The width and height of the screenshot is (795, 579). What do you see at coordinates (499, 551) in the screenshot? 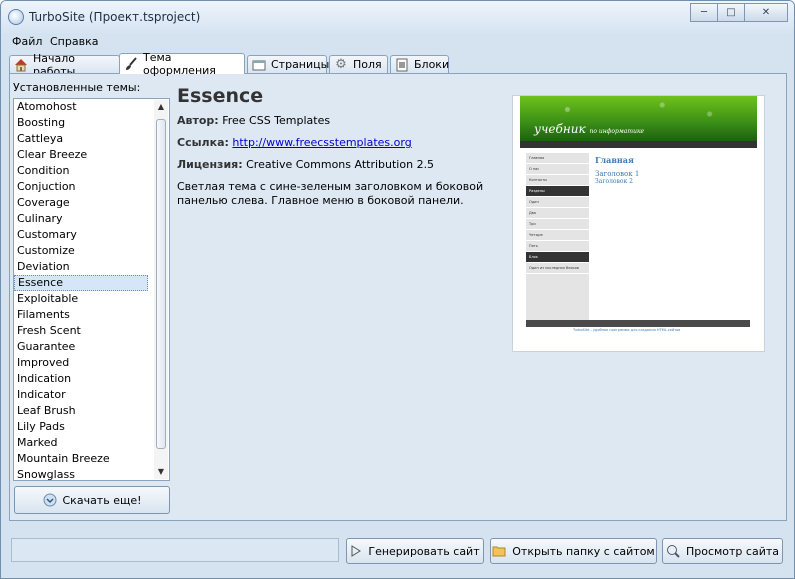
I see `folder-icon` at bounding box center [499, 551].